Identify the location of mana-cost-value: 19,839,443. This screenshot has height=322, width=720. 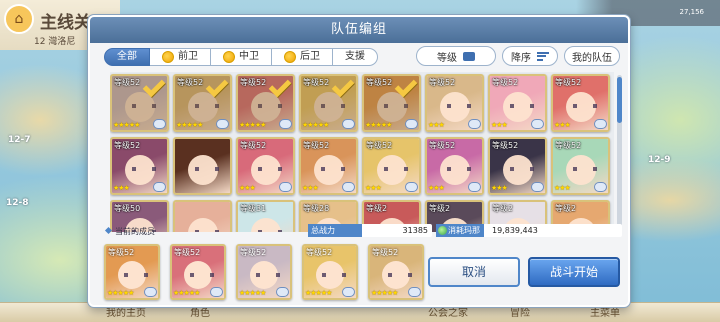
(515, 230).